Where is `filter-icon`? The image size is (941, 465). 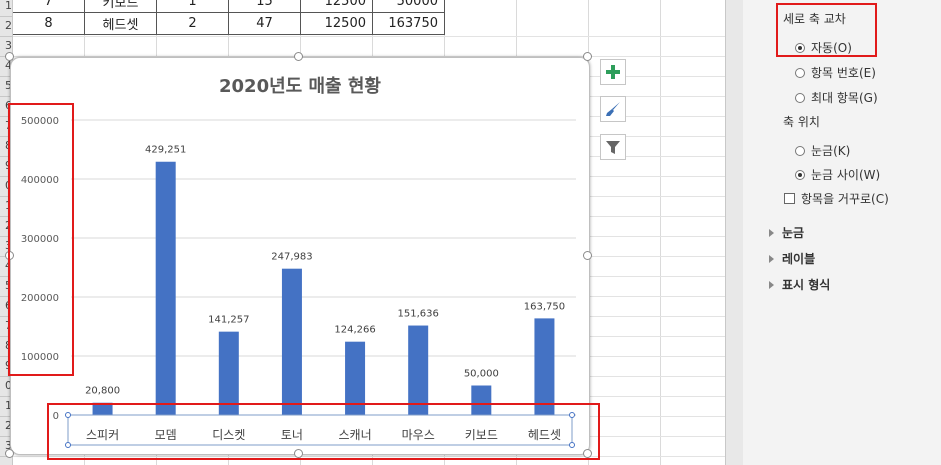 filter-icon is located at coordinates (613, 147).